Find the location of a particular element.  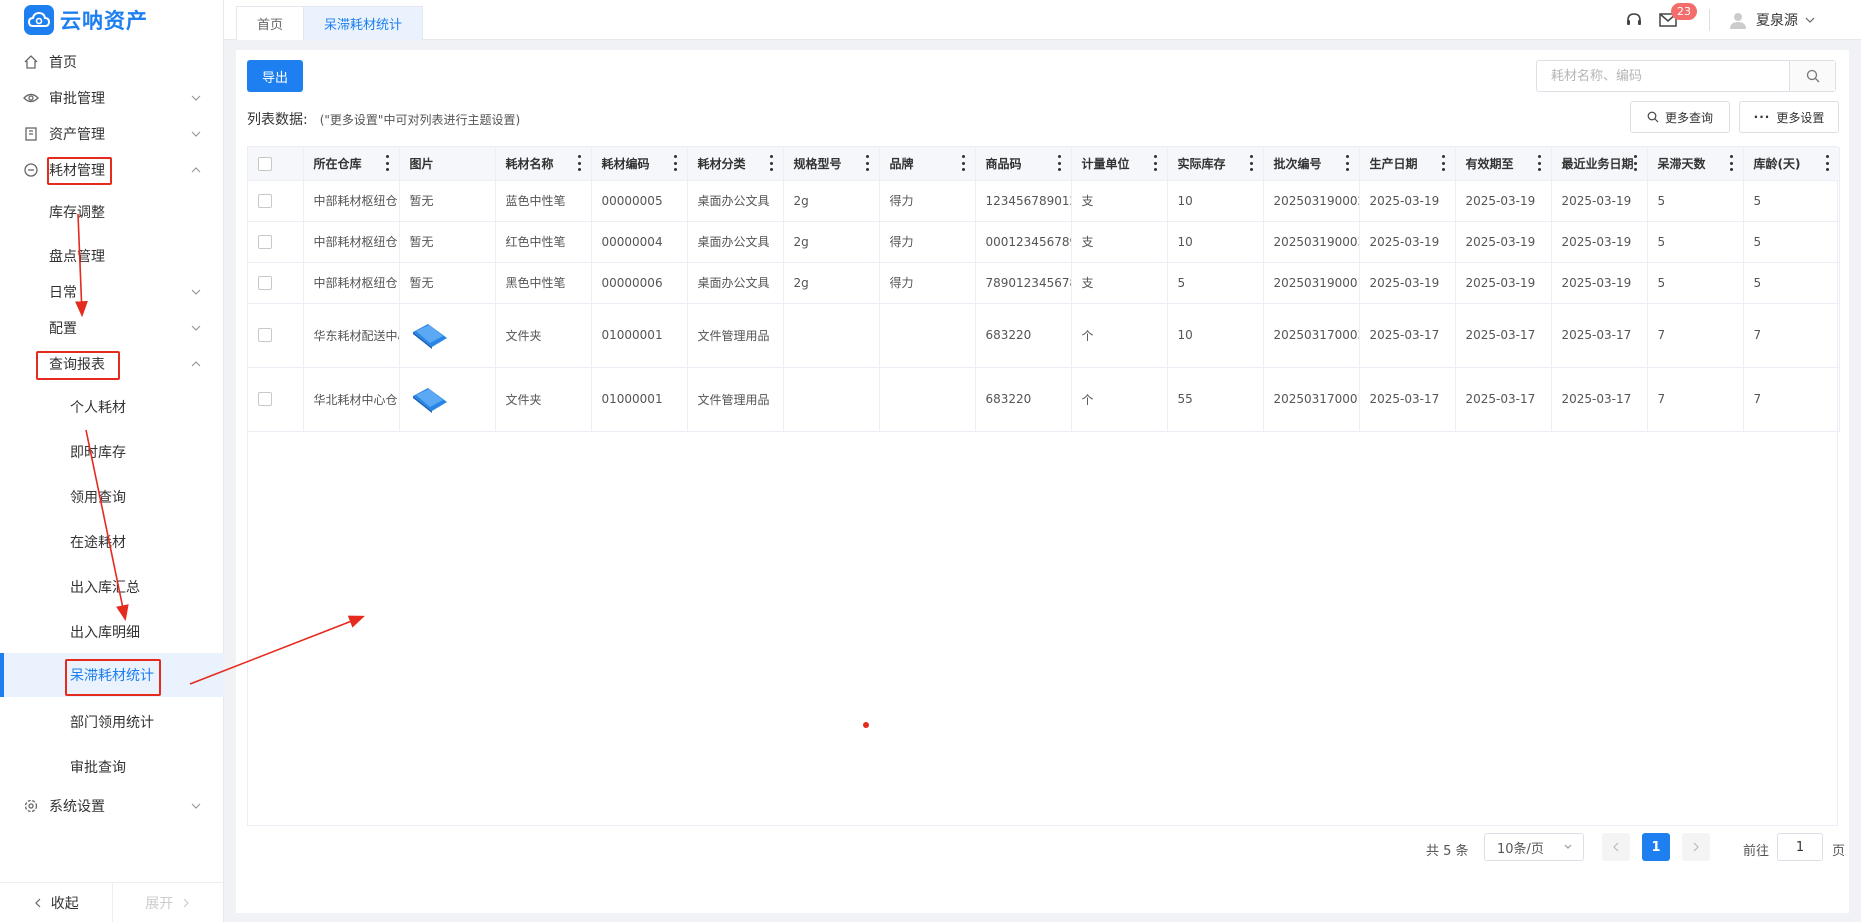

list-title-text: 列表数据: is located at coordinates (277, 120).